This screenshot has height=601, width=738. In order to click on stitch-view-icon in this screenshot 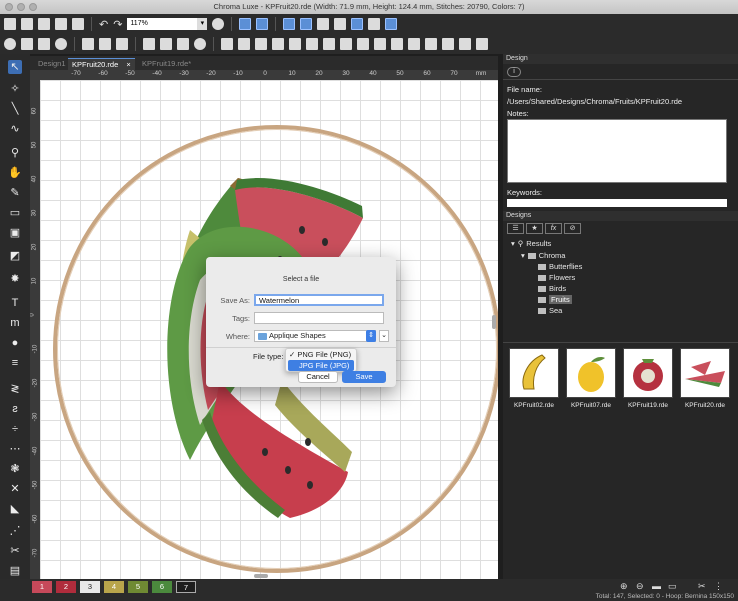, I will do `click(306, 24)`.